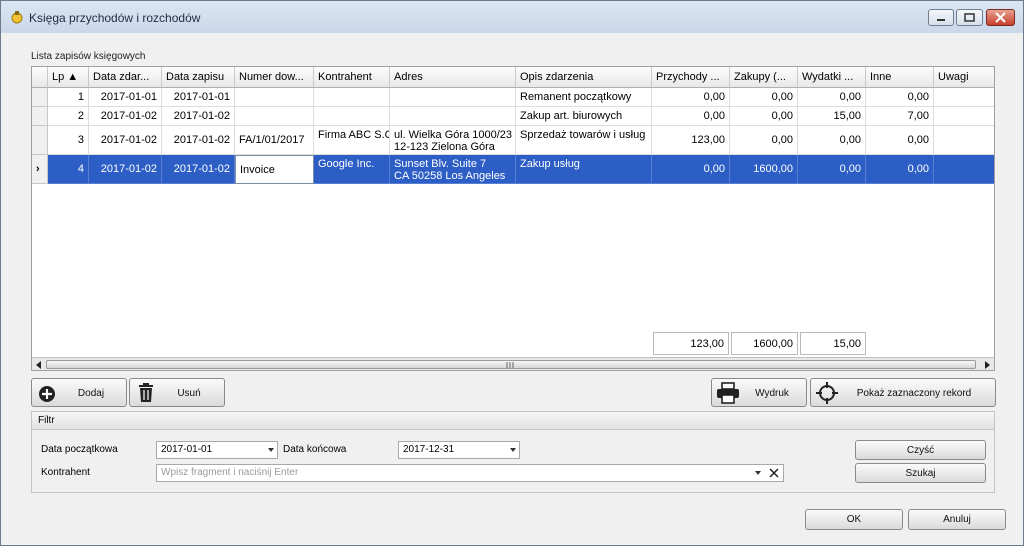 Image resolution: width=1024 pixels, height=546 pixels. What do you see at coordinates (217, 450) in the screenshot?
I see `start-date-picker: 2017-01-01` at bounding box center [217, 450].